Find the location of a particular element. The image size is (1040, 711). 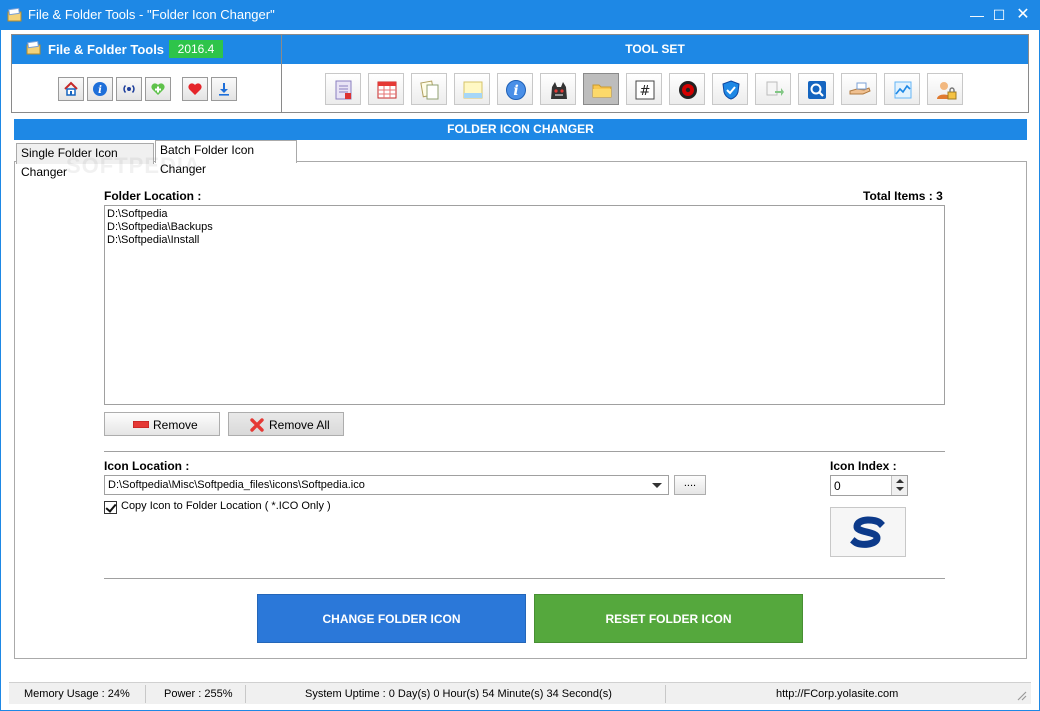

download-icon is located at coordinates (224, 89).